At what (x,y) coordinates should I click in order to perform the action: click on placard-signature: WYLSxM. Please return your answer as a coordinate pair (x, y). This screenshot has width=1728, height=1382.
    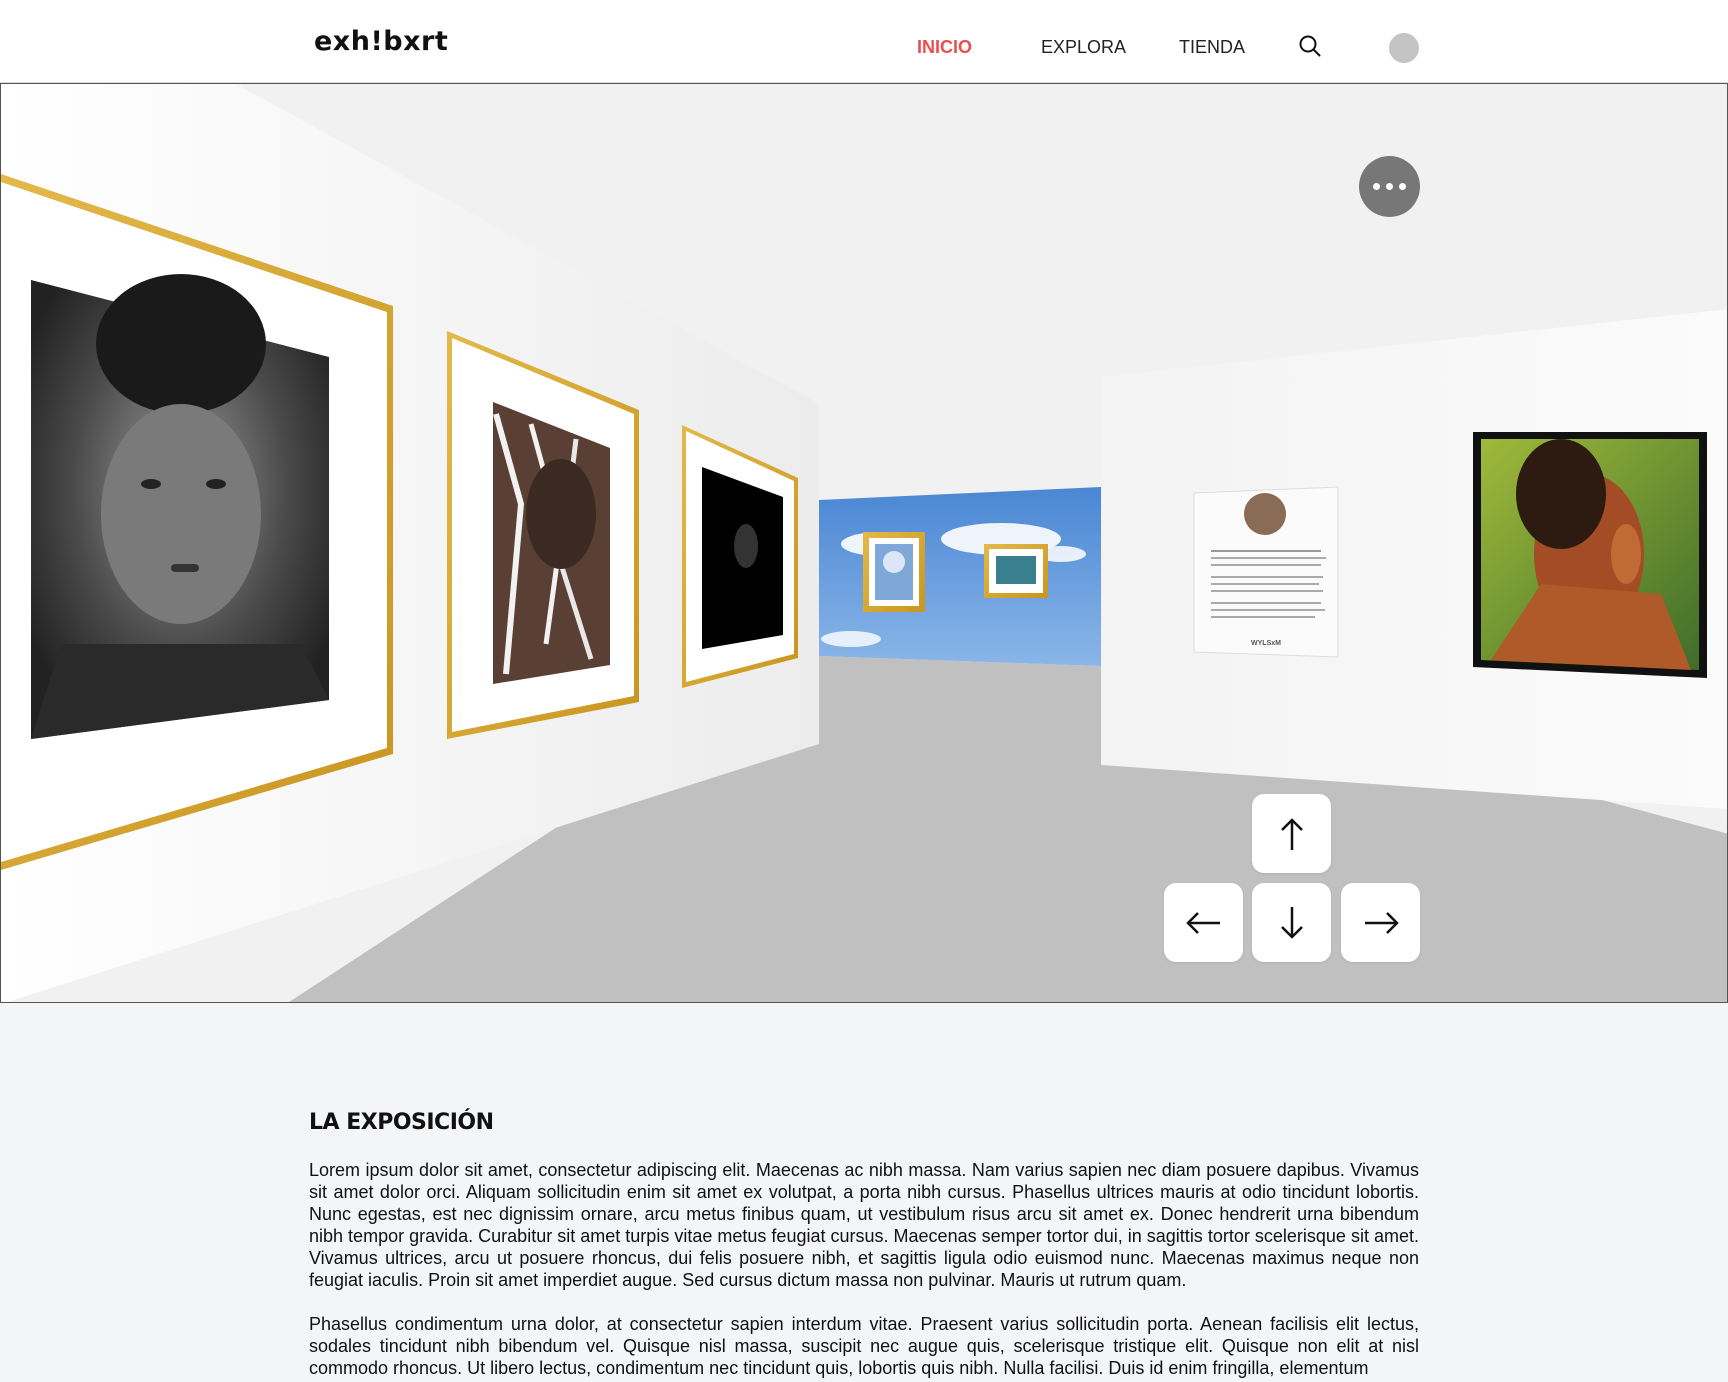
    Looking at the image, I should click on (1266, 643).